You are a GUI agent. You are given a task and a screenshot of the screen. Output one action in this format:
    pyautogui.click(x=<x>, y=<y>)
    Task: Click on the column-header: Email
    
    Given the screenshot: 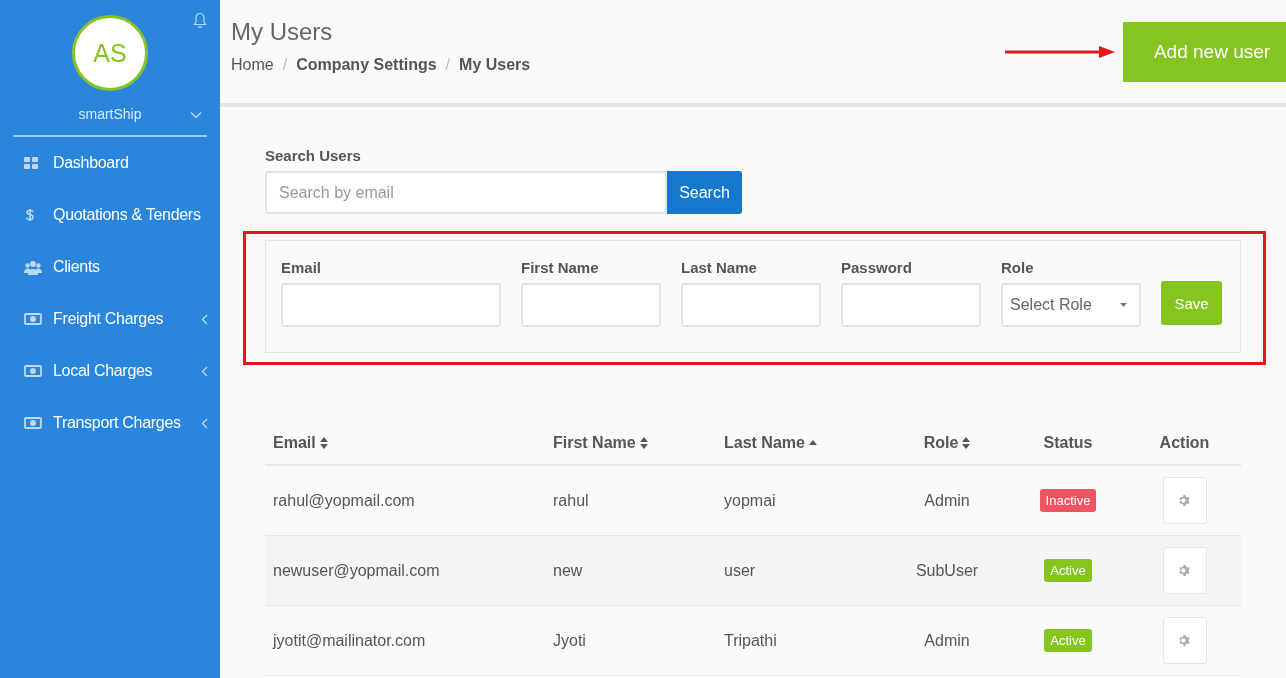 What is the action you would take?
    pyautogui.click(x=294, y=442)
    